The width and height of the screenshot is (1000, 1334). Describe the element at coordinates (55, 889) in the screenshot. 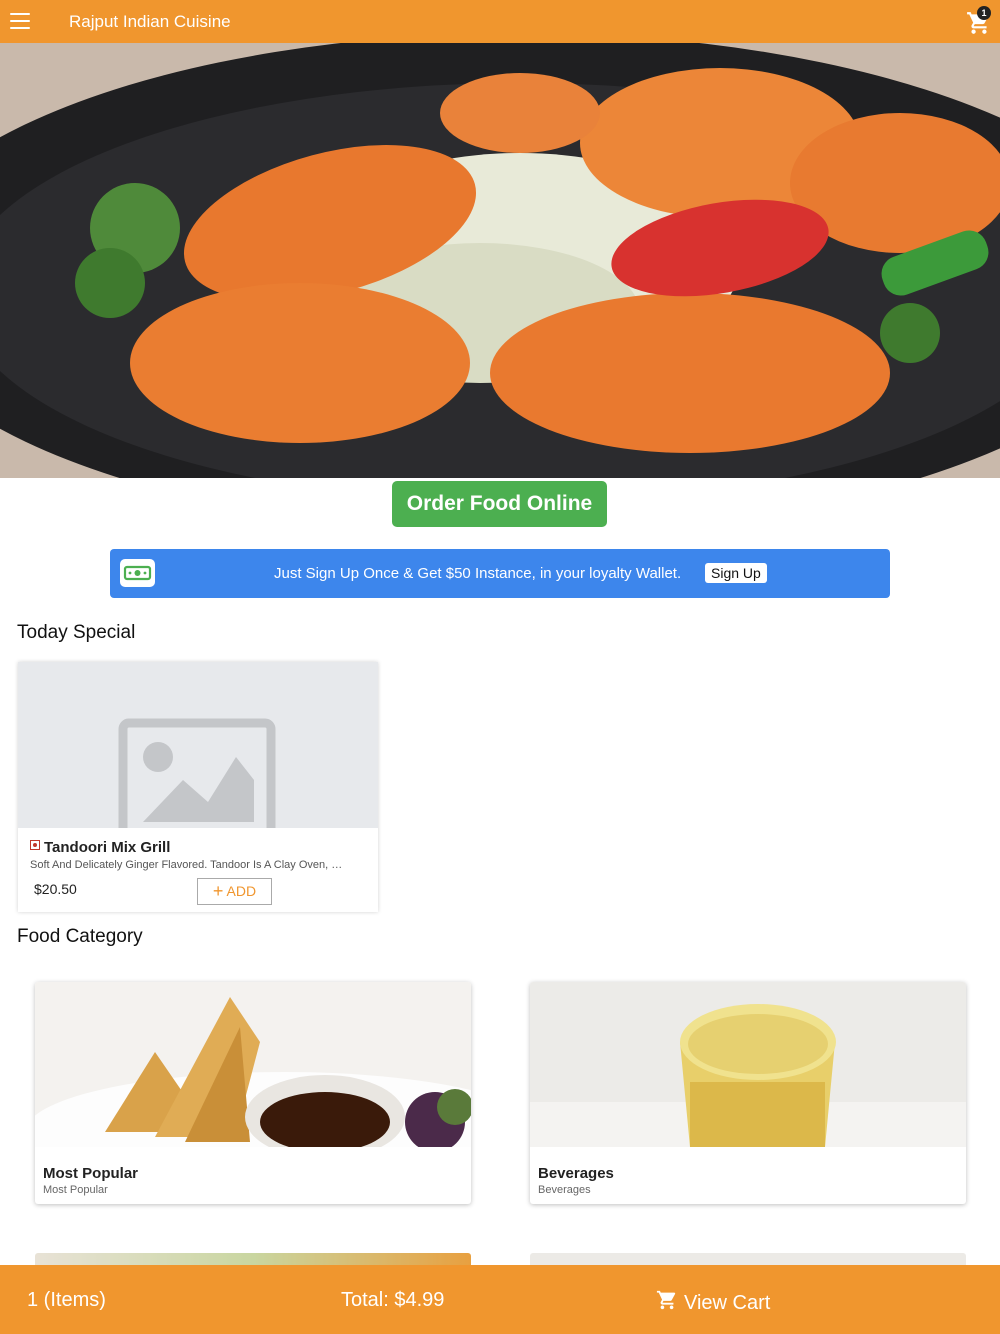

I see `special-item-price: $20.50` at that location.